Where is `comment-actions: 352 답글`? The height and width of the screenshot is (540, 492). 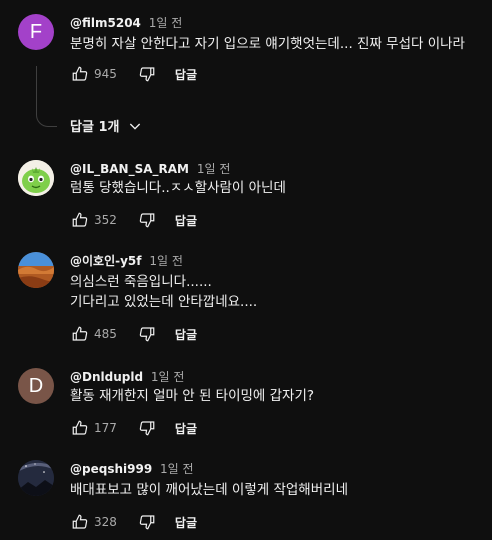 comment-actions: 352 답글 is located at coordinates (133, 220).